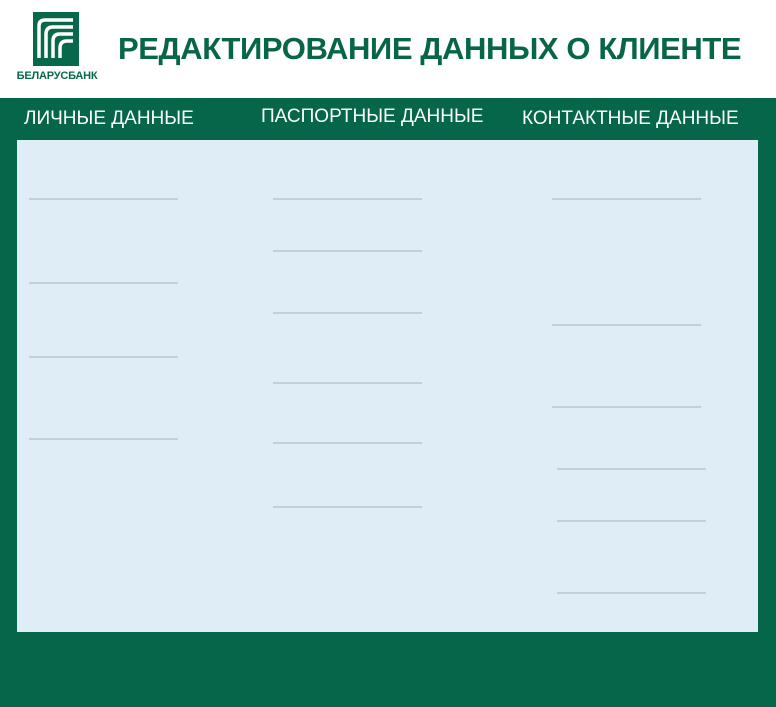  I want to click on contact-data-heading: КОНТАКТНЫЕ ДАННЫЕ, so click(630, 118).